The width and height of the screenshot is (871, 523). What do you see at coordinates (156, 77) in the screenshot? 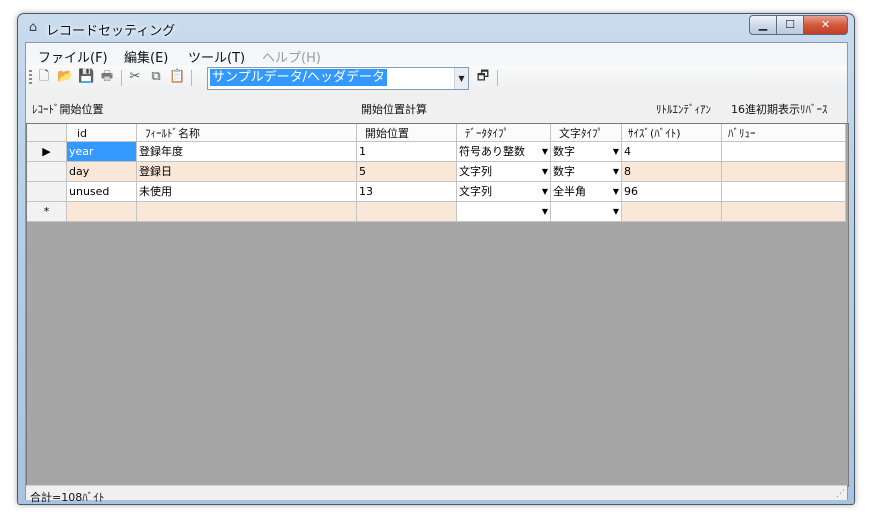
I see `copy-icon: ⧉` at bounding box center [156, 77].